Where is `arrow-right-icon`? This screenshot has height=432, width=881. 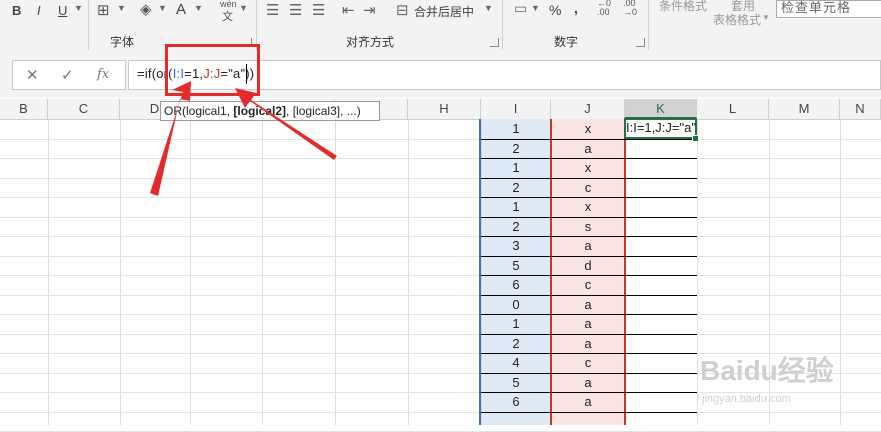
arrow-right-icon is located at coordinates (286, 124).